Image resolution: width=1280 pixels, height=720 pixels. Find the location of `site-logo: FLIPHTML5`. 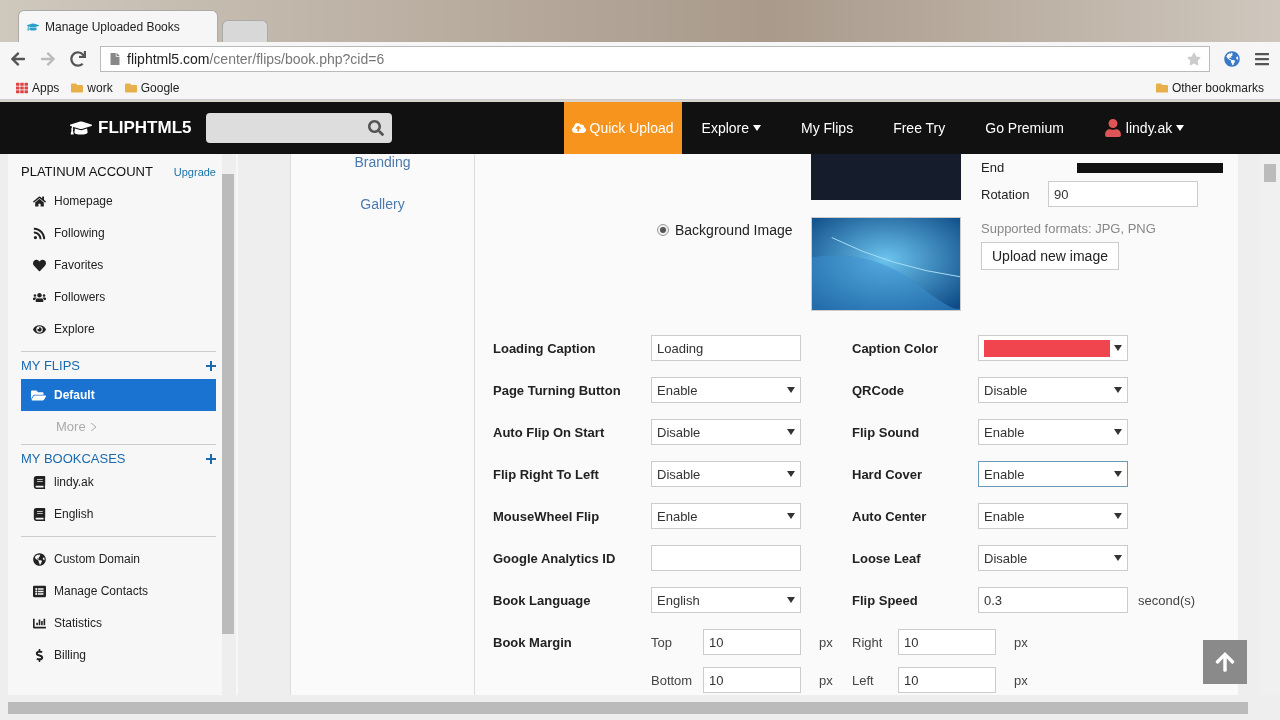

site-logo: FLIPHTML5 is located at coordinates (131, 128).